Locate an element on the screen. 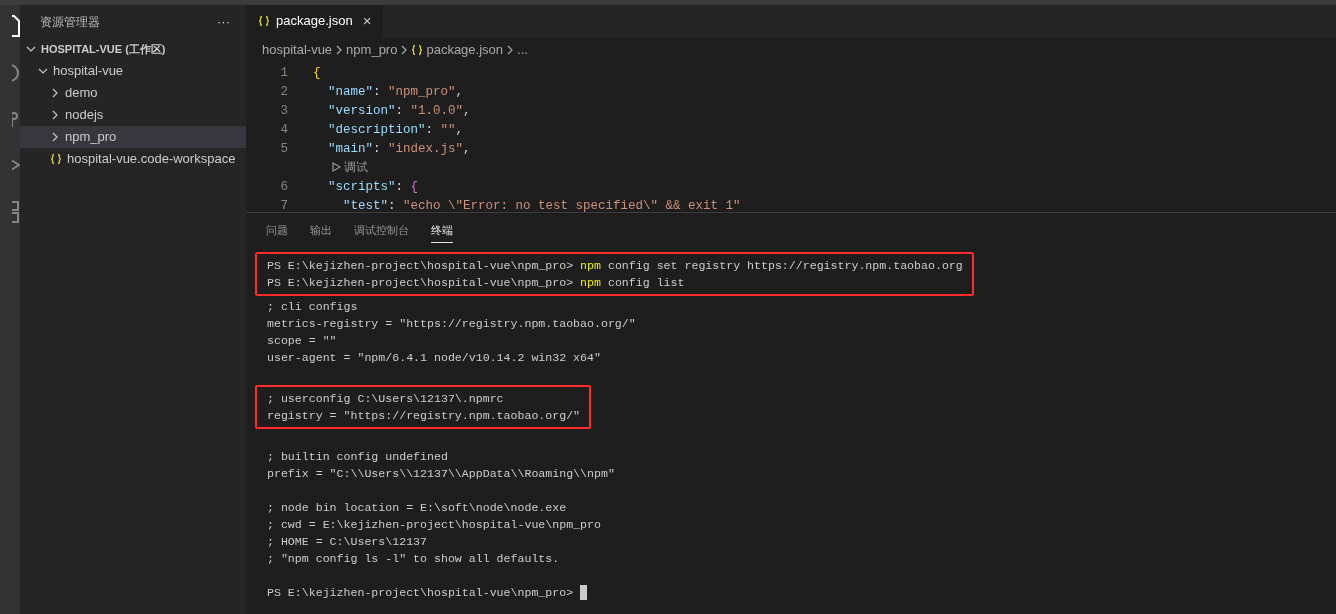 Image resolution: width=1336 pixels, height=614 pixels. sidebar-title: 资源管理器 is located at coordinates (70, 22).